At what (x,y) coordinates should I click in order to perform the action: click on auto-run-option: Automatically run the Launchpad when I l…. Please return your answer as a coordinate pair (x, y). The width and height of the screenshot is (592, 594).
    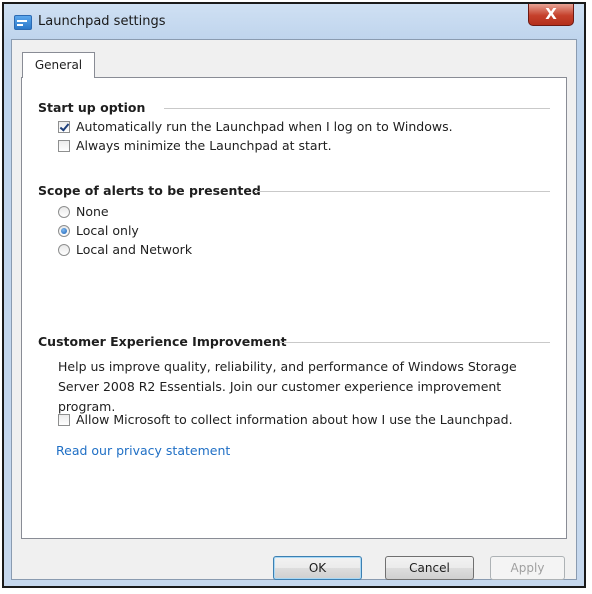
    Looking at the image, I should click on (255, 126).